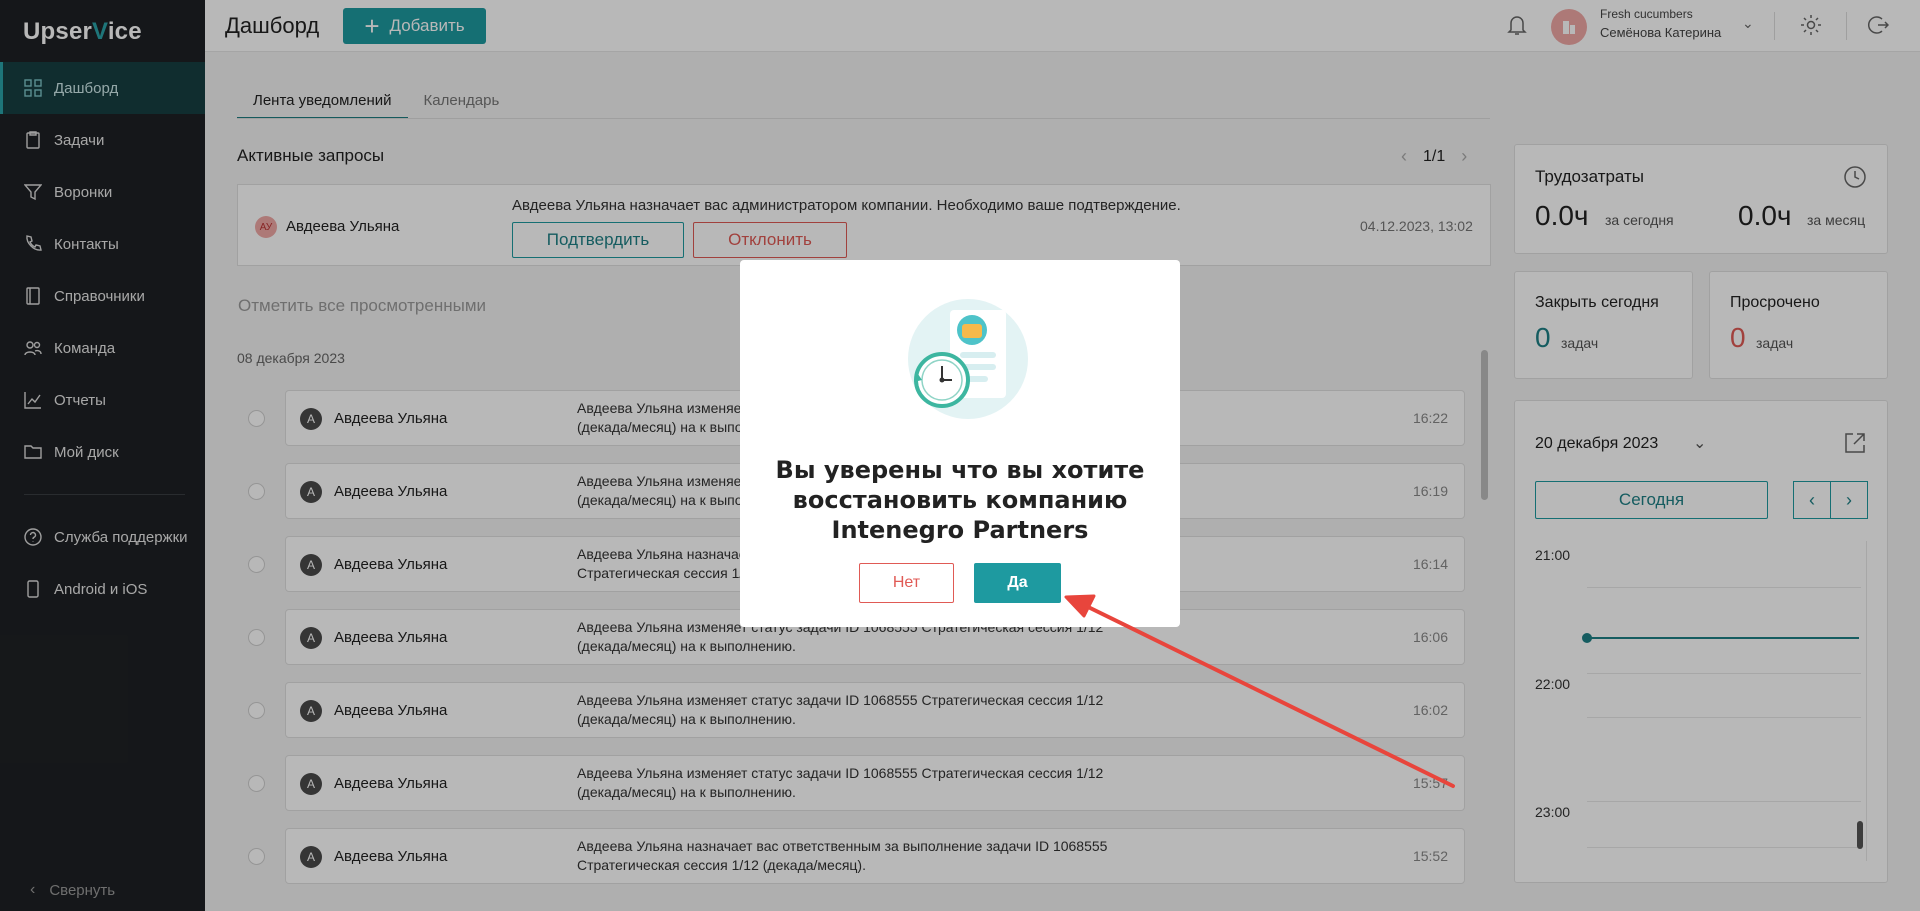  Describe the element at coordinates (968, 359) in the screenshot. I see `restore-illustration-icon` at that location.